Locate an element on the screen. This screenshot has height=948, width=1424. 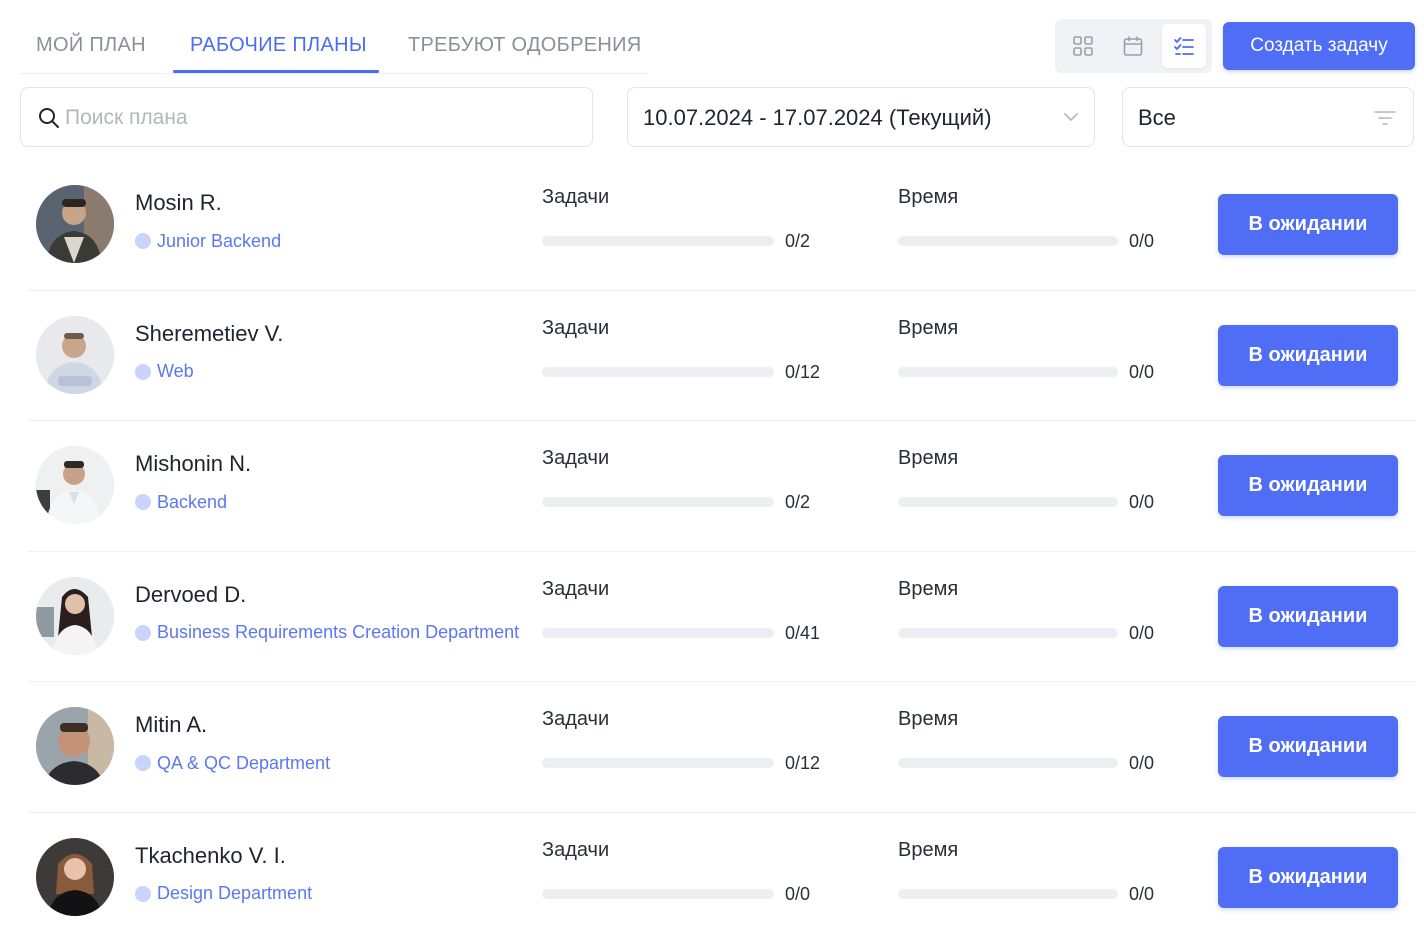
search-box is located at coordinates (306, 117).